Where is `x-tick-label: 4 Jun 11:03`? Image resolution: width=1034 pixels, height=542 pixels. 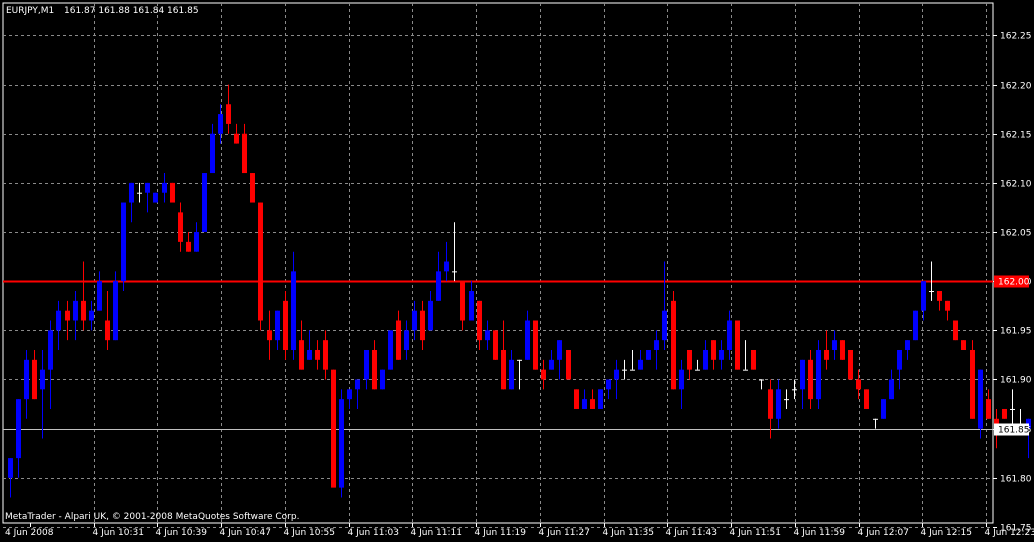 x-tick-label: 4 Jun 11:03 is located at coordinates (373, 533).